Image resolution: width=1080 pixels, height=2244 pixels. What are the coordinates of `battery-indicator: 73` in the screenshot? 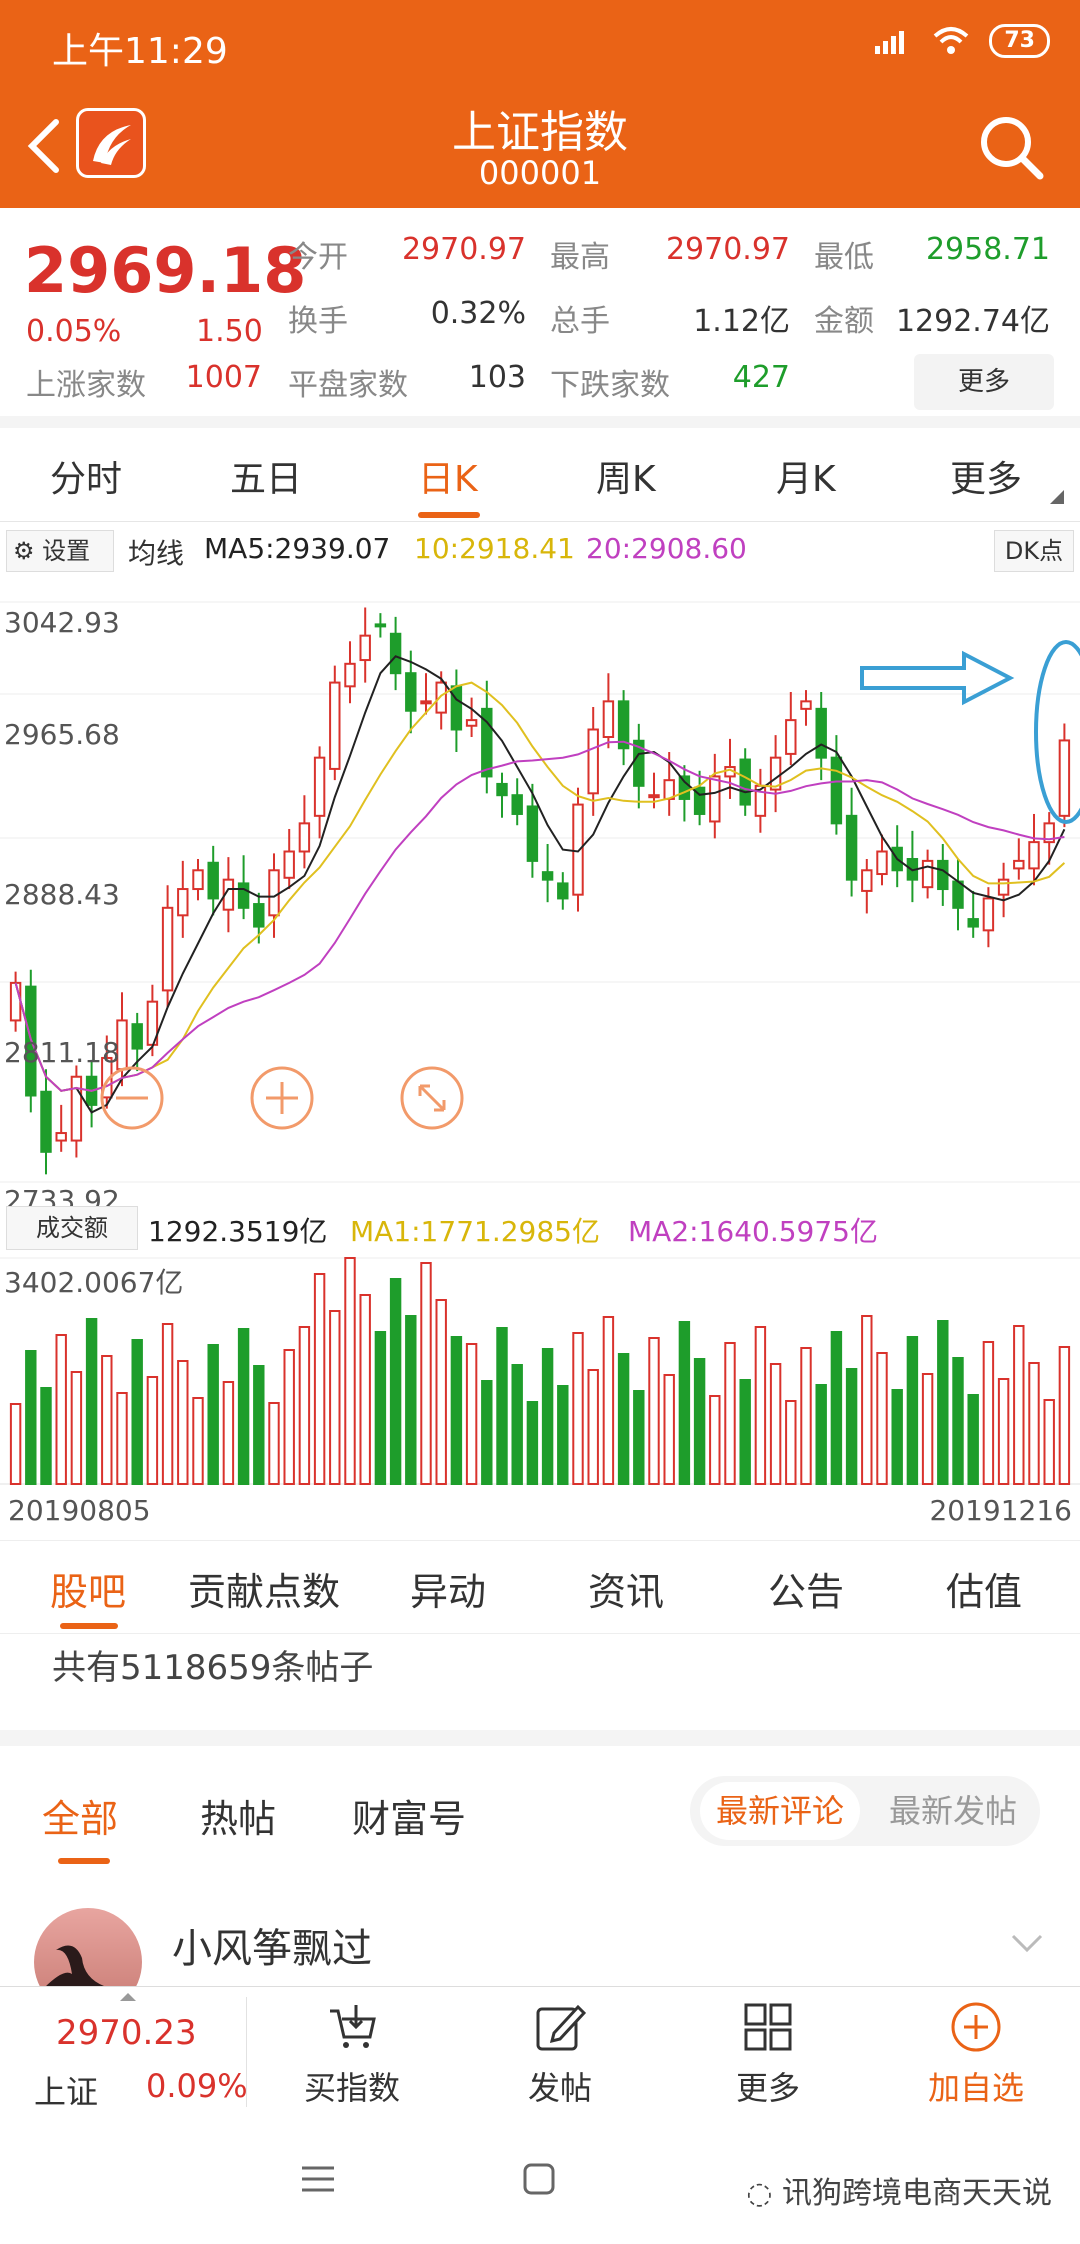 It's located at (1019, 41).